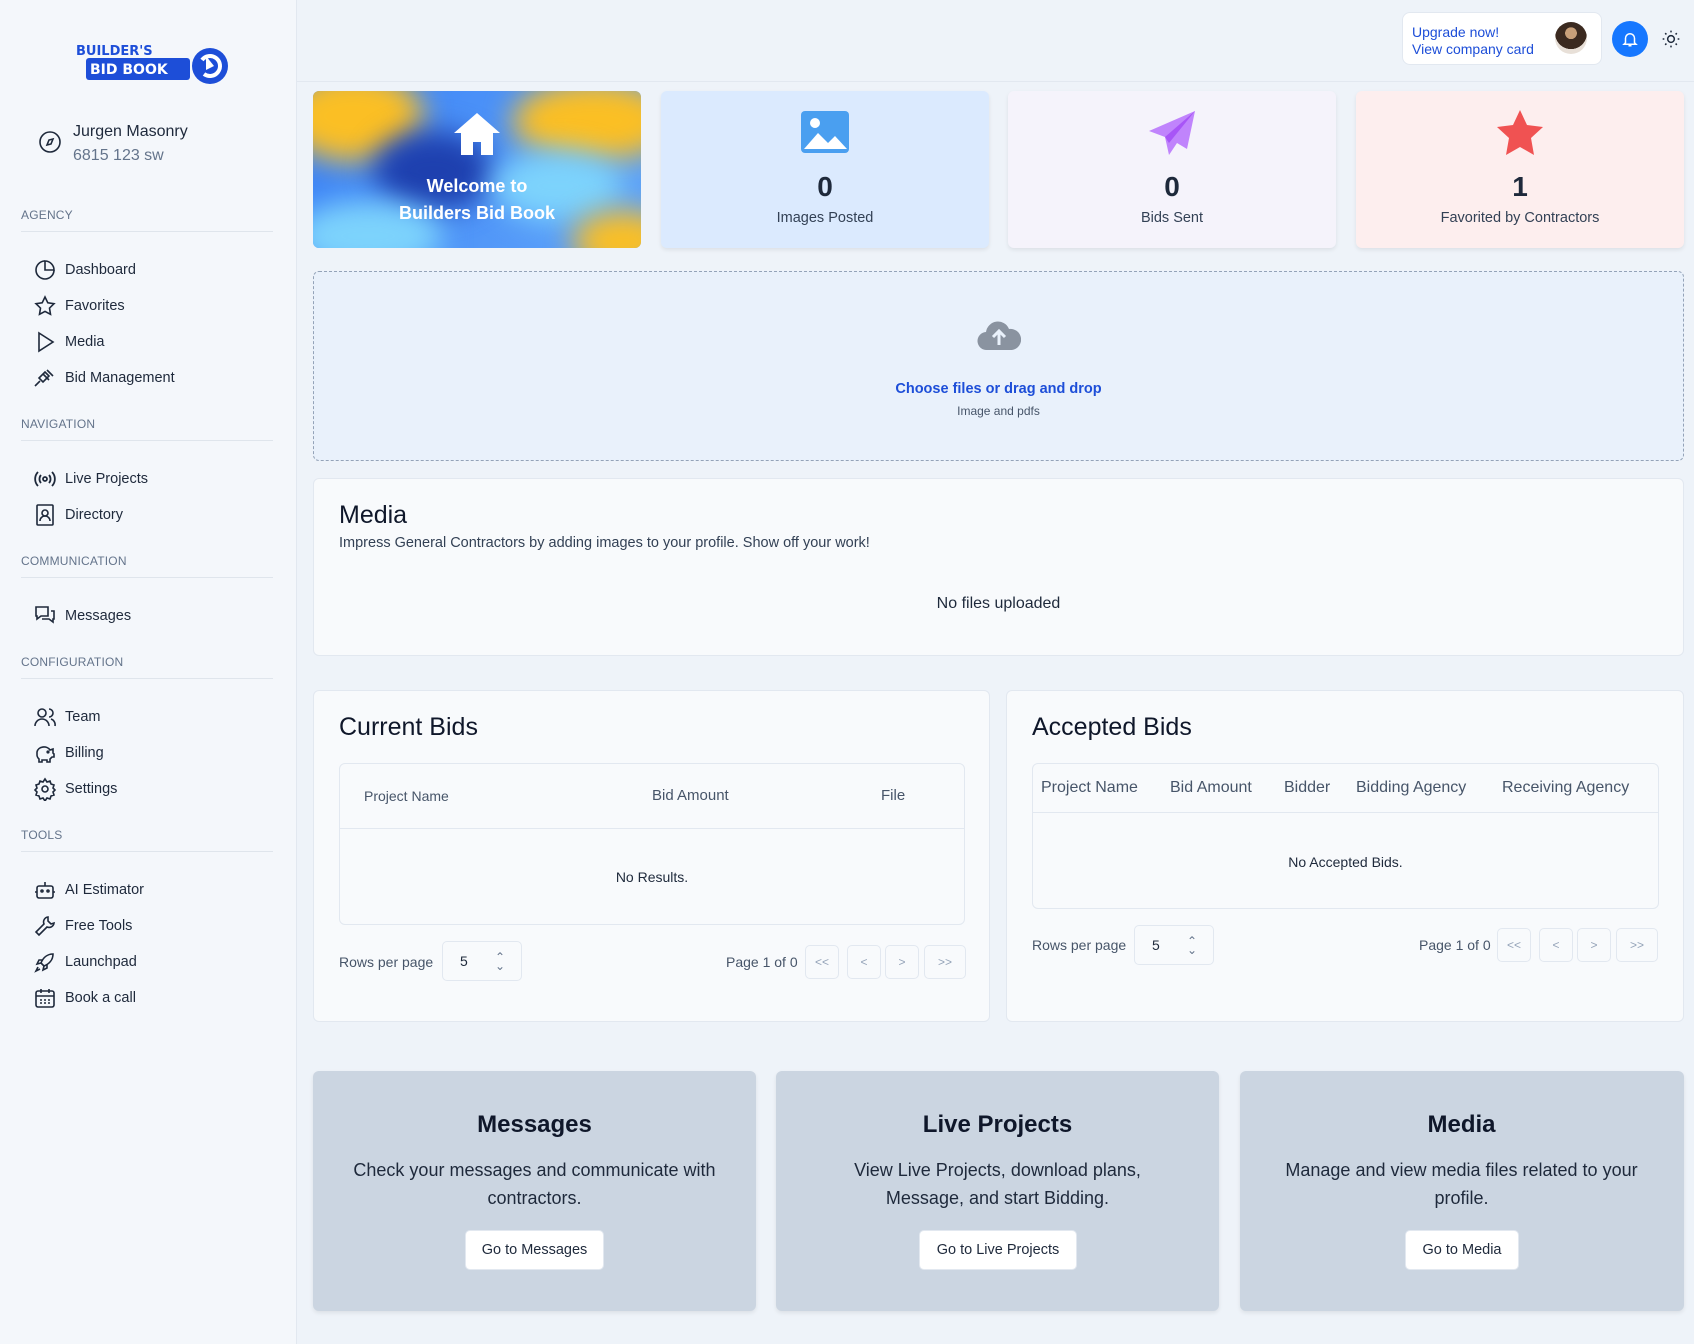 The width and height of the screenshot is (1694, 1344). I want to click on calendar-icon, so click(45, 998).